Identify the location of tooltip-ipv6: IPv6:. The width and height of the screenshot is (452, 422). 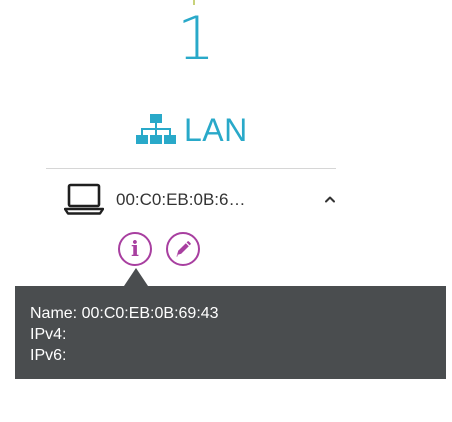
(48, 355).